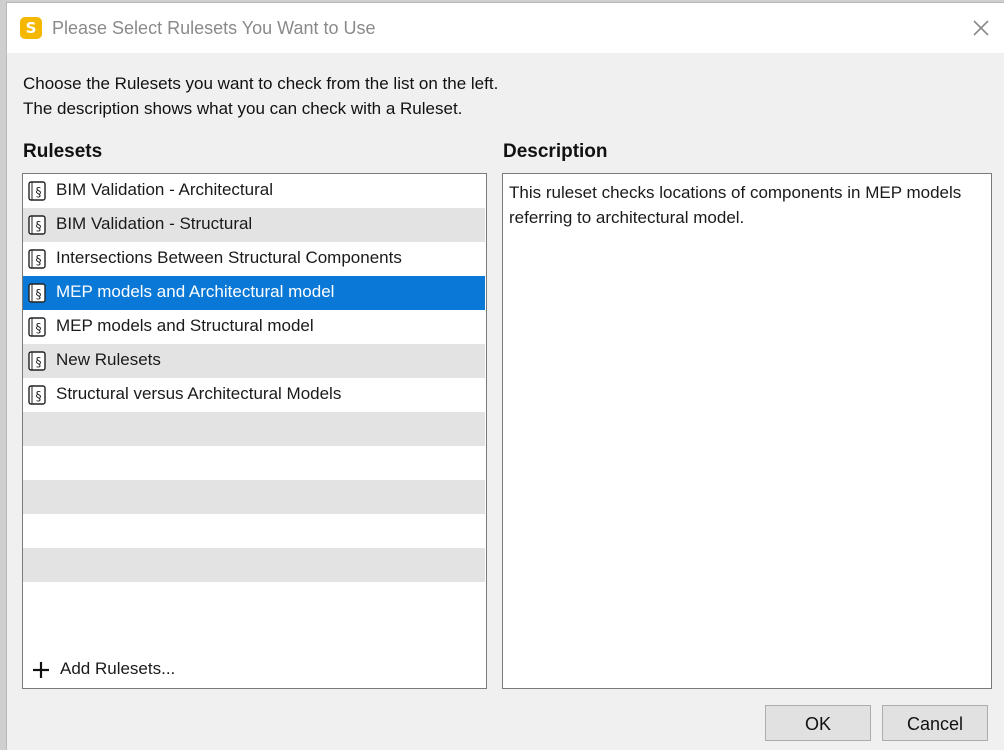  I want to click on ruleset-item-label: BIM Validation - Structural, so click(154, 223).